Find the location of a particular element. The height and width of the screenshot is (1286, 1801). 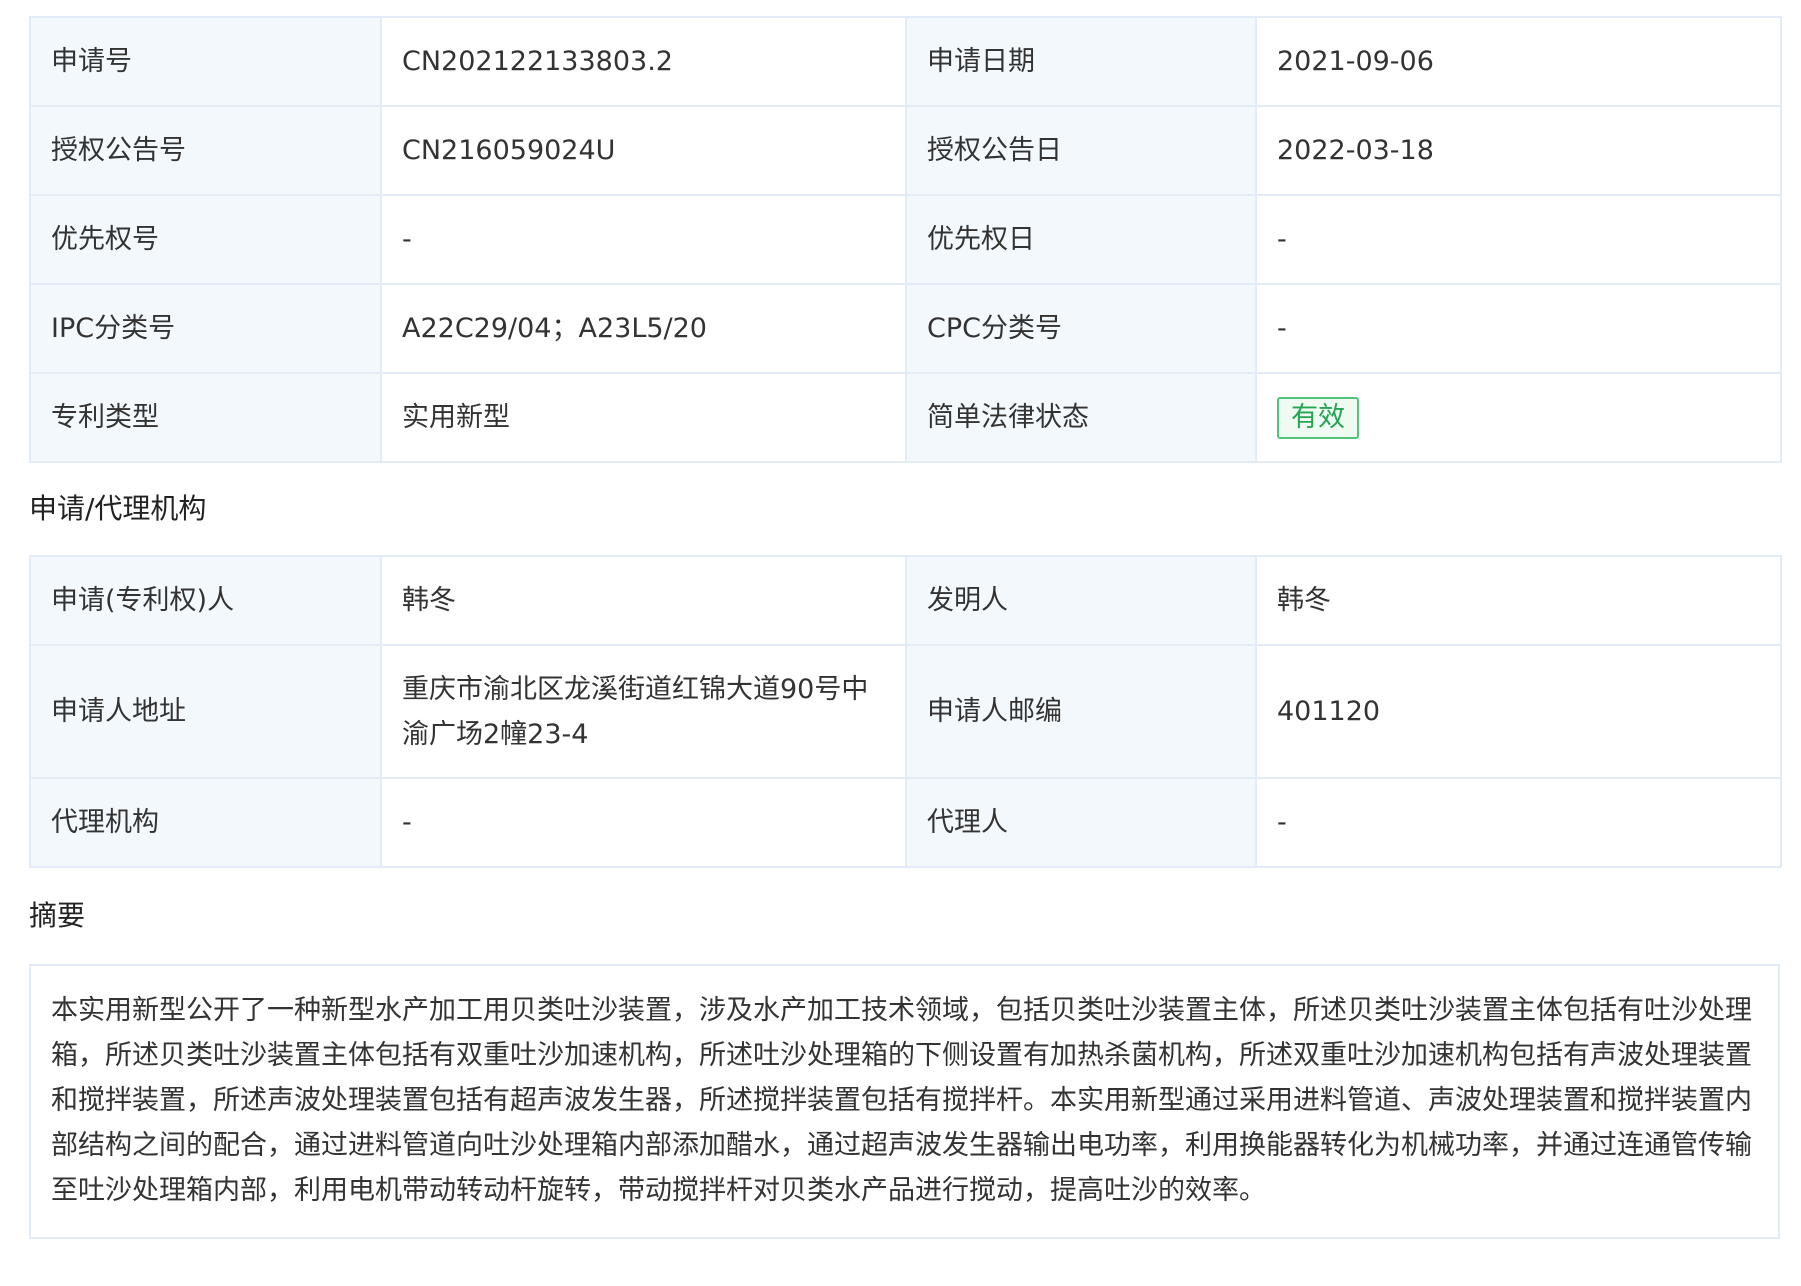

application-number-value: CN202122133803.2 is located at coordinates (643, 61).